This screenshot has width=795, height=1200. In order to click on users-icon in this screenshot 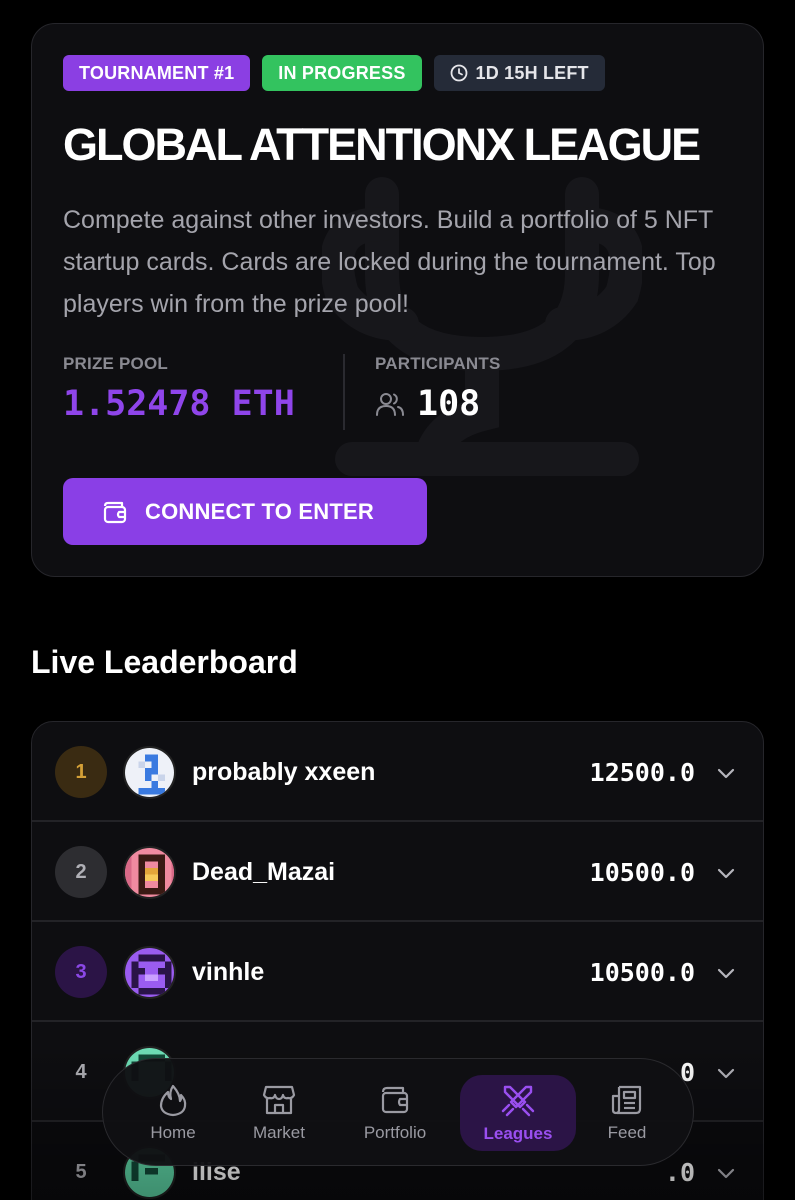, I will do `click(390, 404)`.